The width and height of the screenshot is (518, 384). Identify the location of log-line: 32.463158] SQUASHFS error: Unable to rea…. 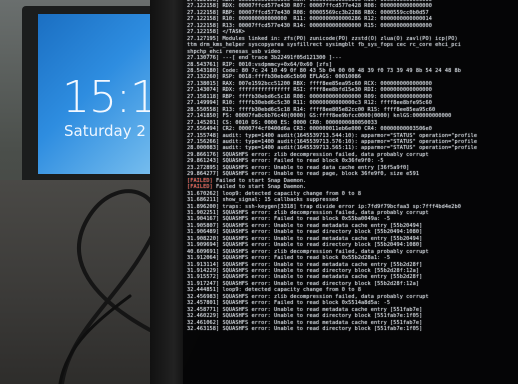
(305, 329).